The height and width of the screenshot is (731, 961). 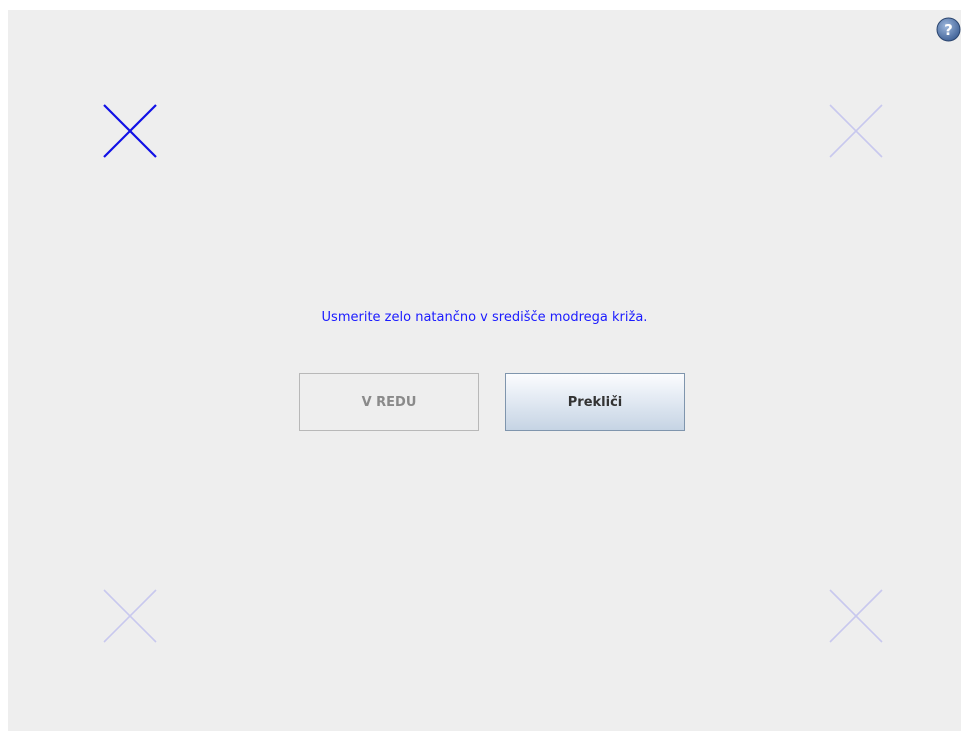 I want to click on ok-button: V REDU, so click(x=389, y=402).